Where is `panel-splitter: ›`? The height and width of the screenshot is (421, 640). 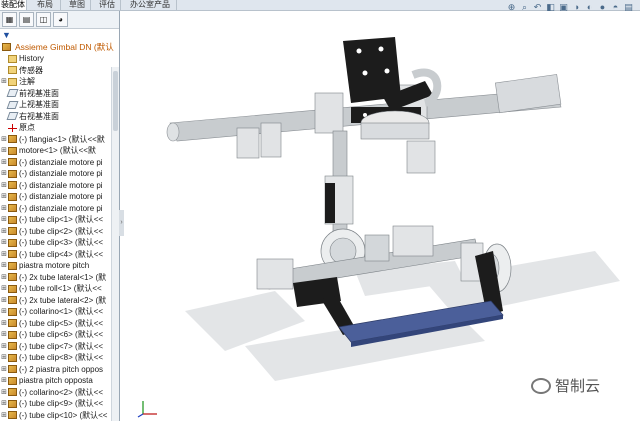 panel-splitter: › is located at coordinates (121, 223).